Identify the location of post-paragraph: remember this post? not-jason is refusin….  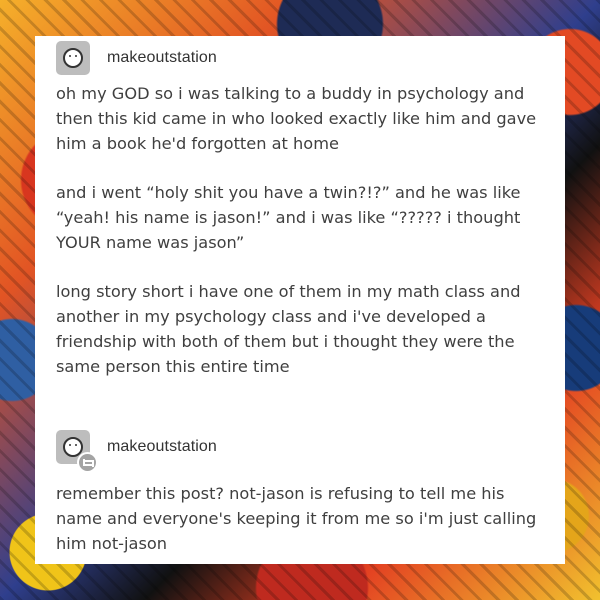
(296, 518).